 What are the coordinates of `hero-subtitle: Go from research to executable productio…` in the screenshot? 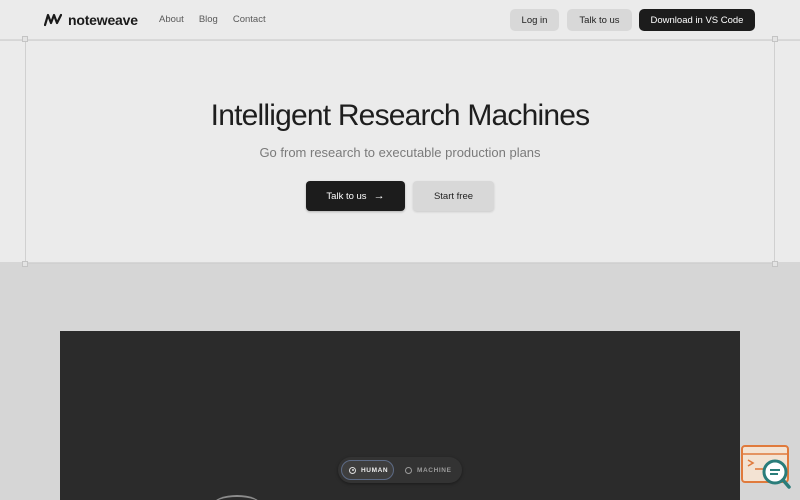 It's located at (400, 152).